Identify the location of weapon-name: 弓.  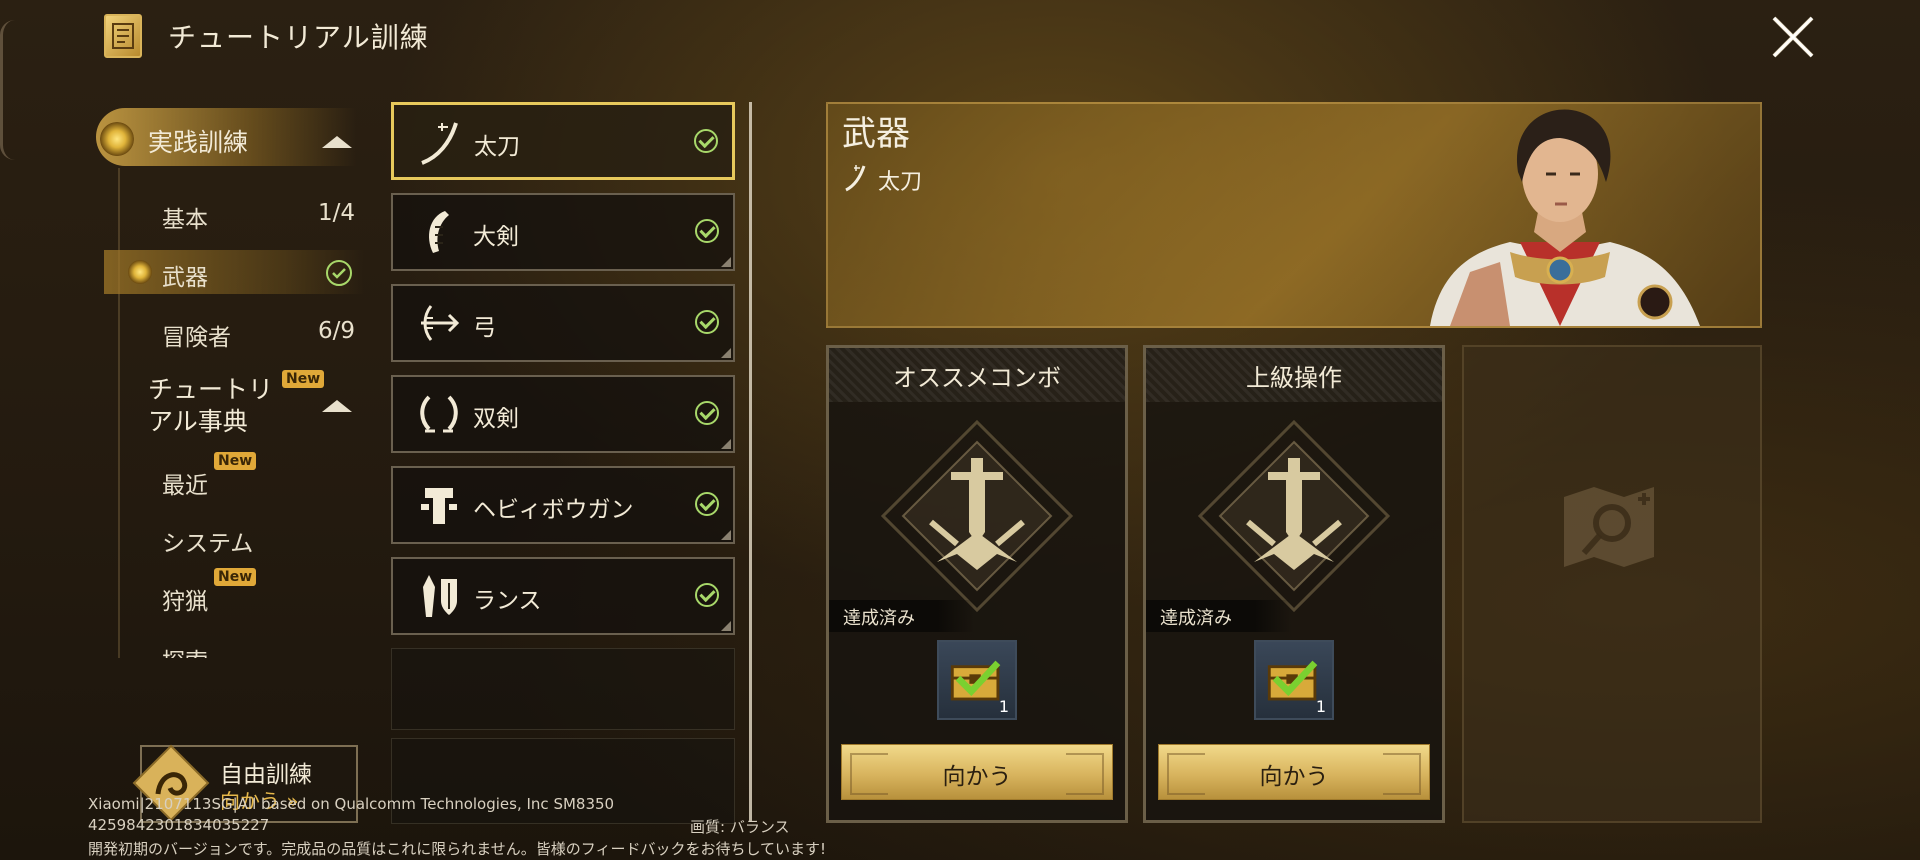
(484, 328).